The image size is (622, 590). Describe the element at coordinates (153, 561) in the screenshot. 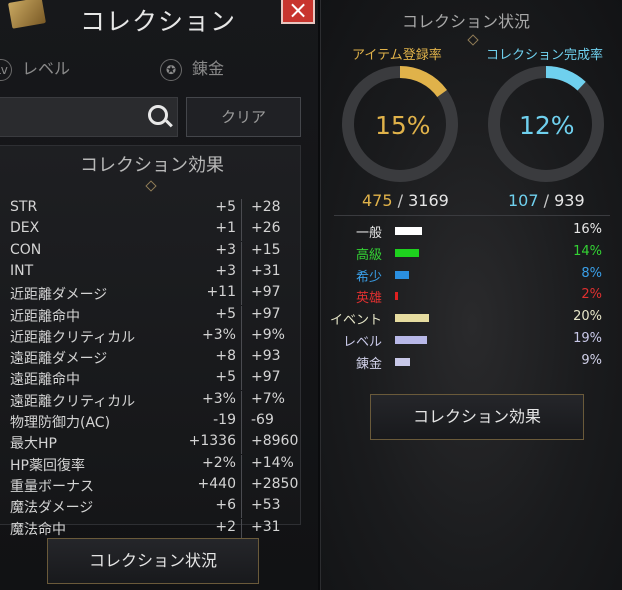

I see `collection-status-button: コレクション状況` at that location.